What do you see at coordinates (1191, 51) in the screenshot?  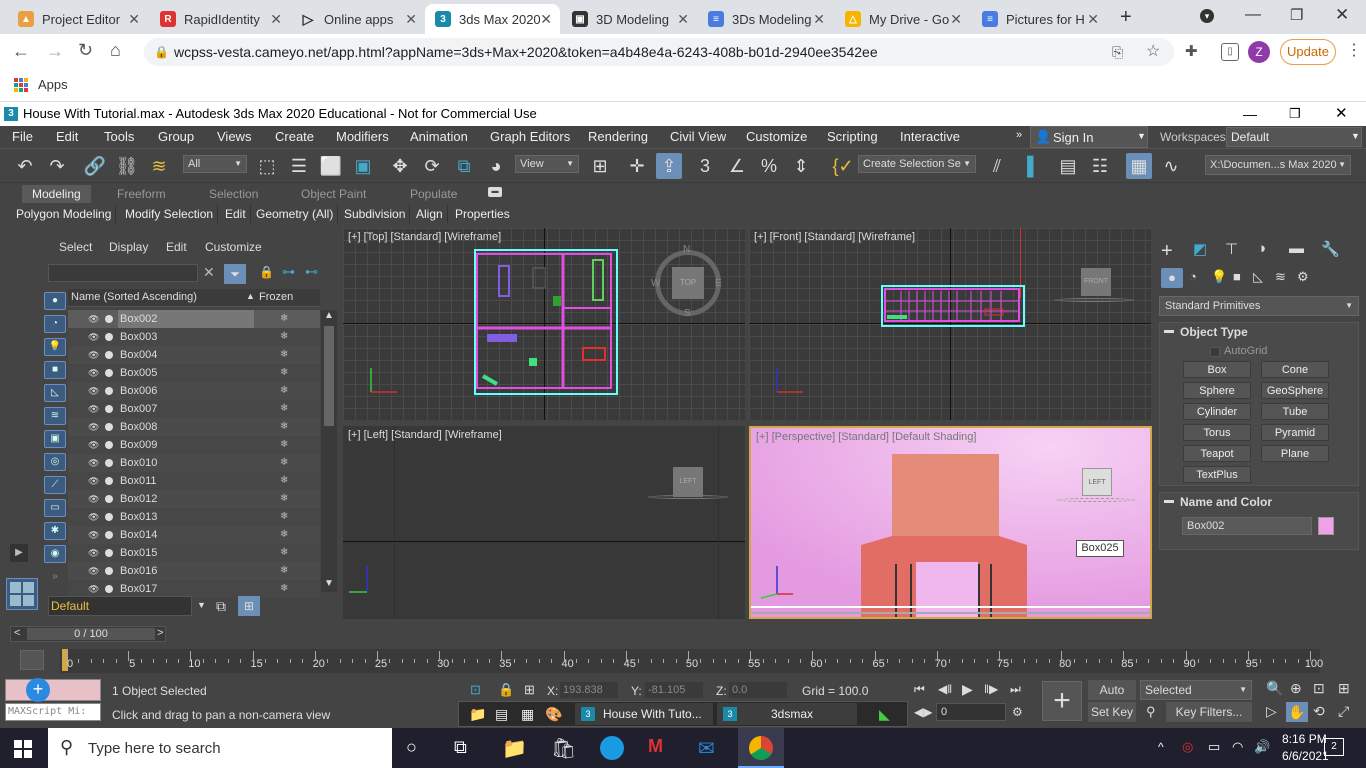 I see `extensions-icon: ✚` at bounding box center [1191, 51].